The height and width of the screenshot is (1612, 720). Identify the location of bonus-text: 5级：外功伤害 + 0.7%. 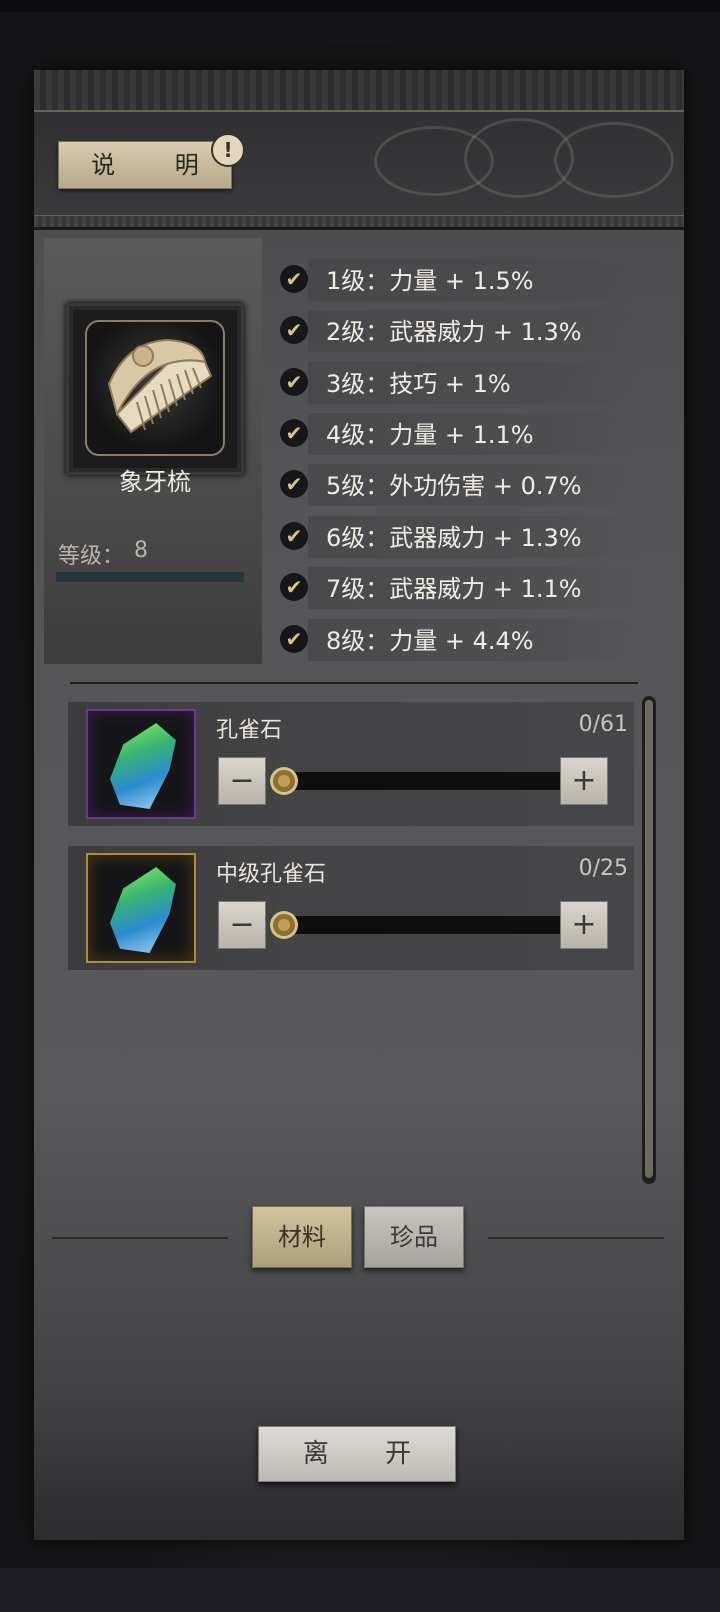
(454, 486).